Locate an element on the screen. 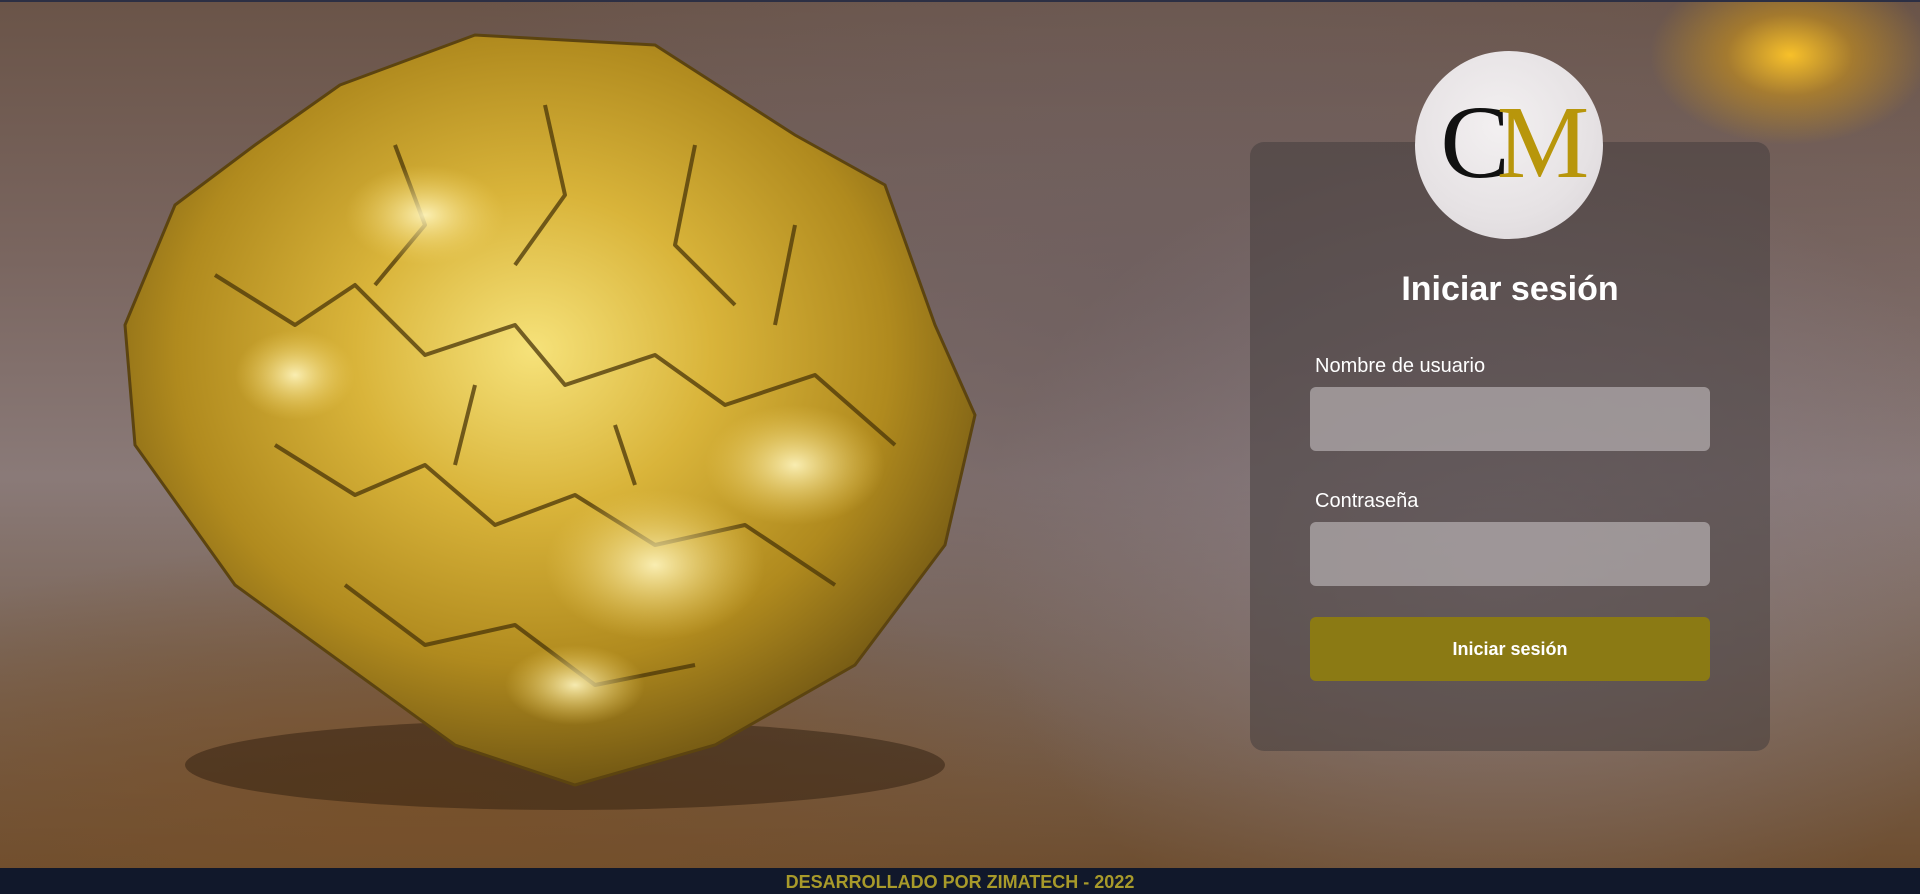 The image size is (1920, 894). username-label: Nombre de usuario is located at coordinates (1400, 366).